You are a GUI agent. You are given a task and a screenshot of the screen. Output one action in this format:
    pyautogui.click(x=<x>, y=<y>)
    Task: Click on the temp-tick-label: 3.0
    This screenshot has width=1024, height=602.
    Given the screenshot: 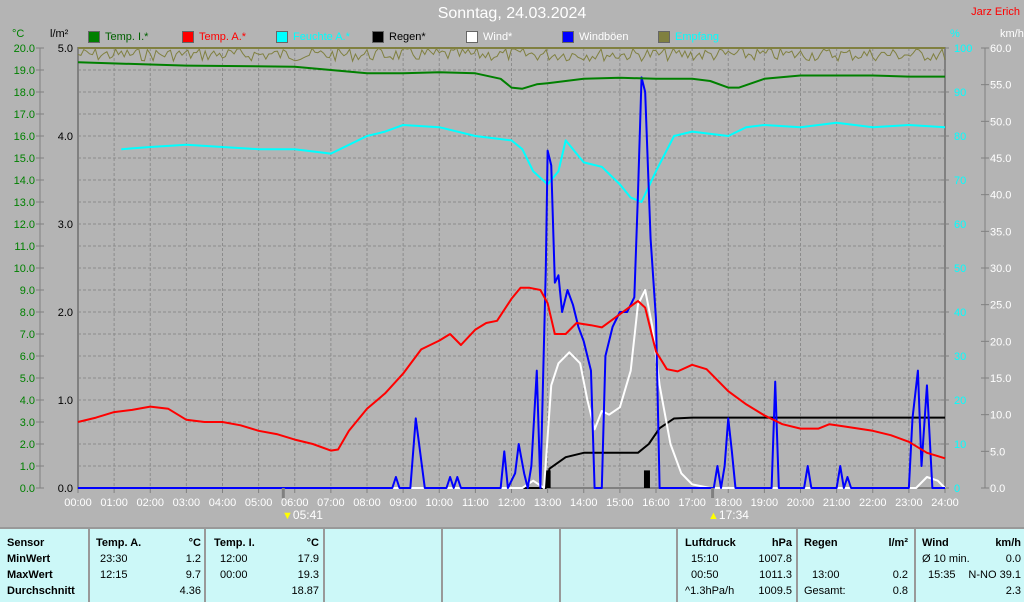 What is the action you would take?
    pyautogui.click(x=27, y=423)
    